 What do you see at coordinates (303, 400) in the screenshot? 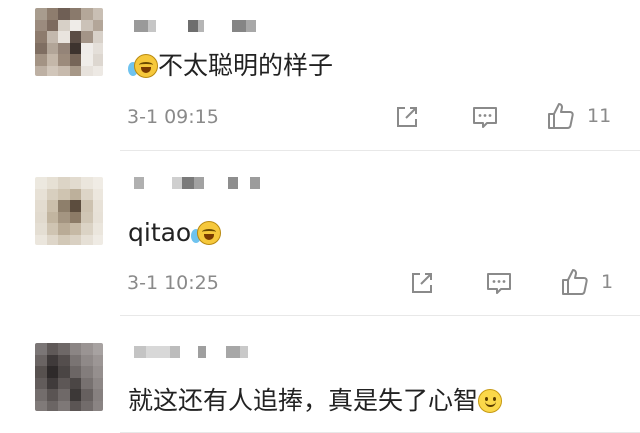
I see `comment-text: 就这还有人追捧，真是失了心智` at bounding box center [303, 400].